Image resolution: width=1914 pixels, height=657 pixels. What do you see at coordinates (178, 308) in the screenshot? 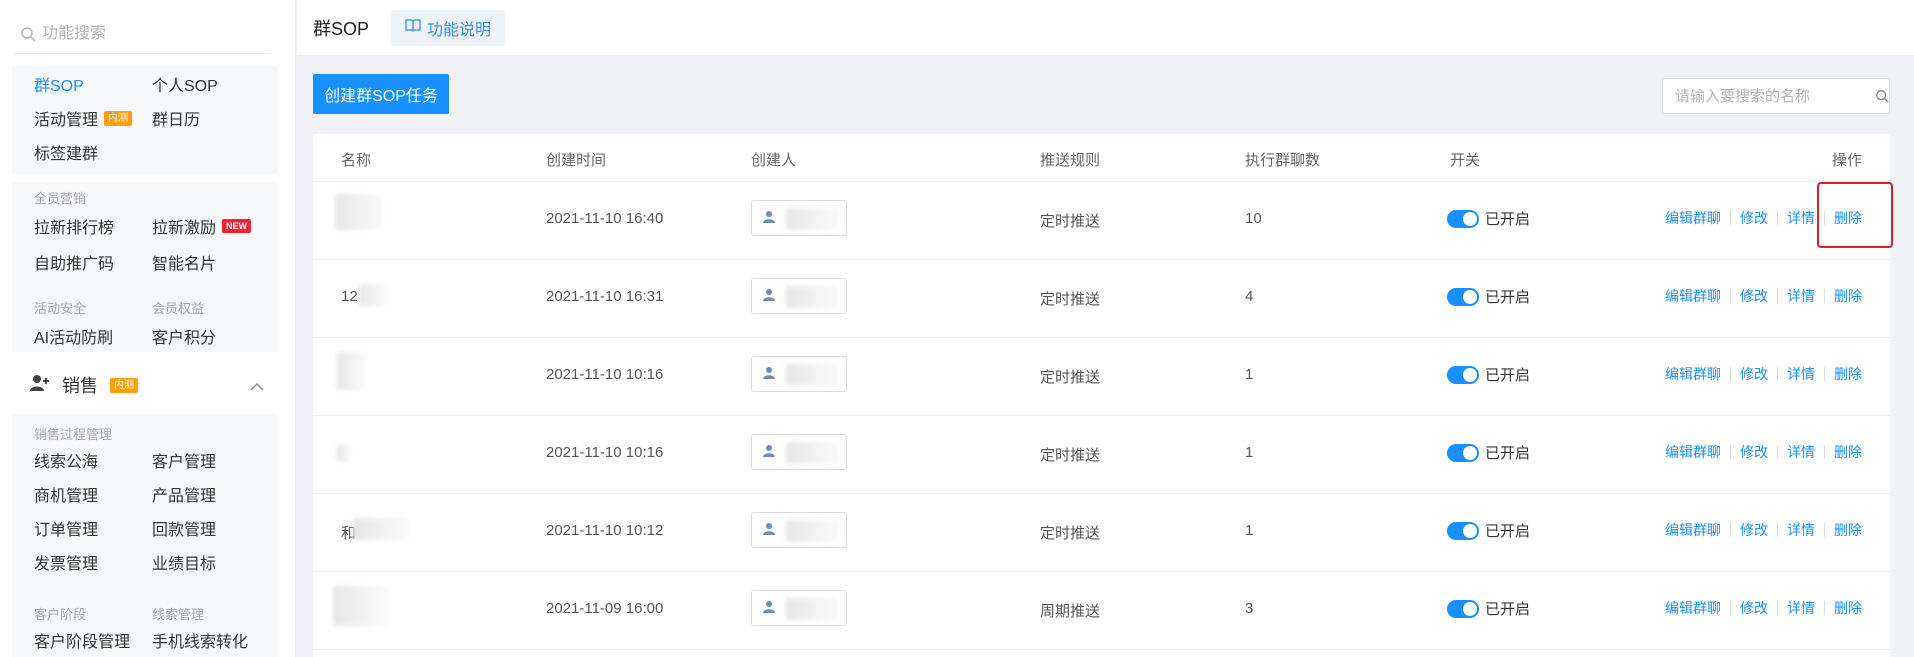
I see `section-title: 会员权益` at bounding box center [178, 308].